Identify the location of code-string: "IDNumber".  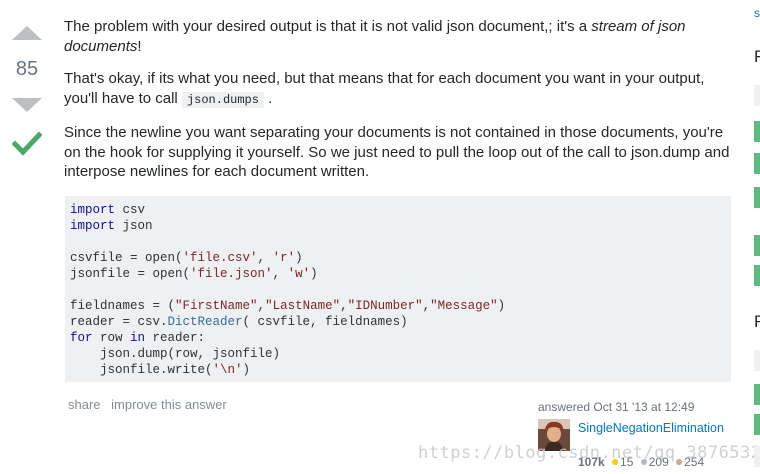
(385, 306).